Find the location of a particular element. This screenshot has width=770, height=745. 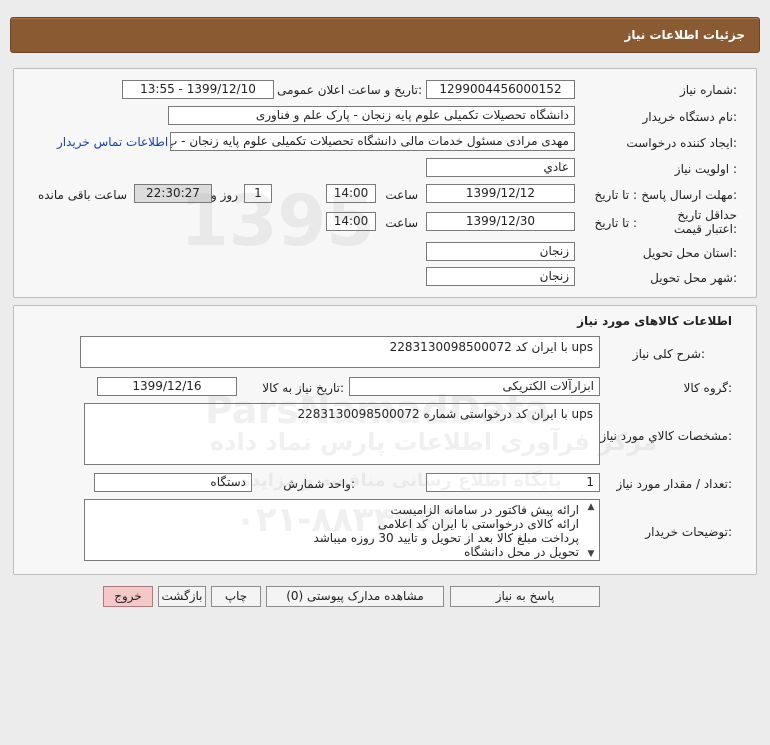

notes-line: تحویل در محل دانشگاه is located at coordinates (521, 552).